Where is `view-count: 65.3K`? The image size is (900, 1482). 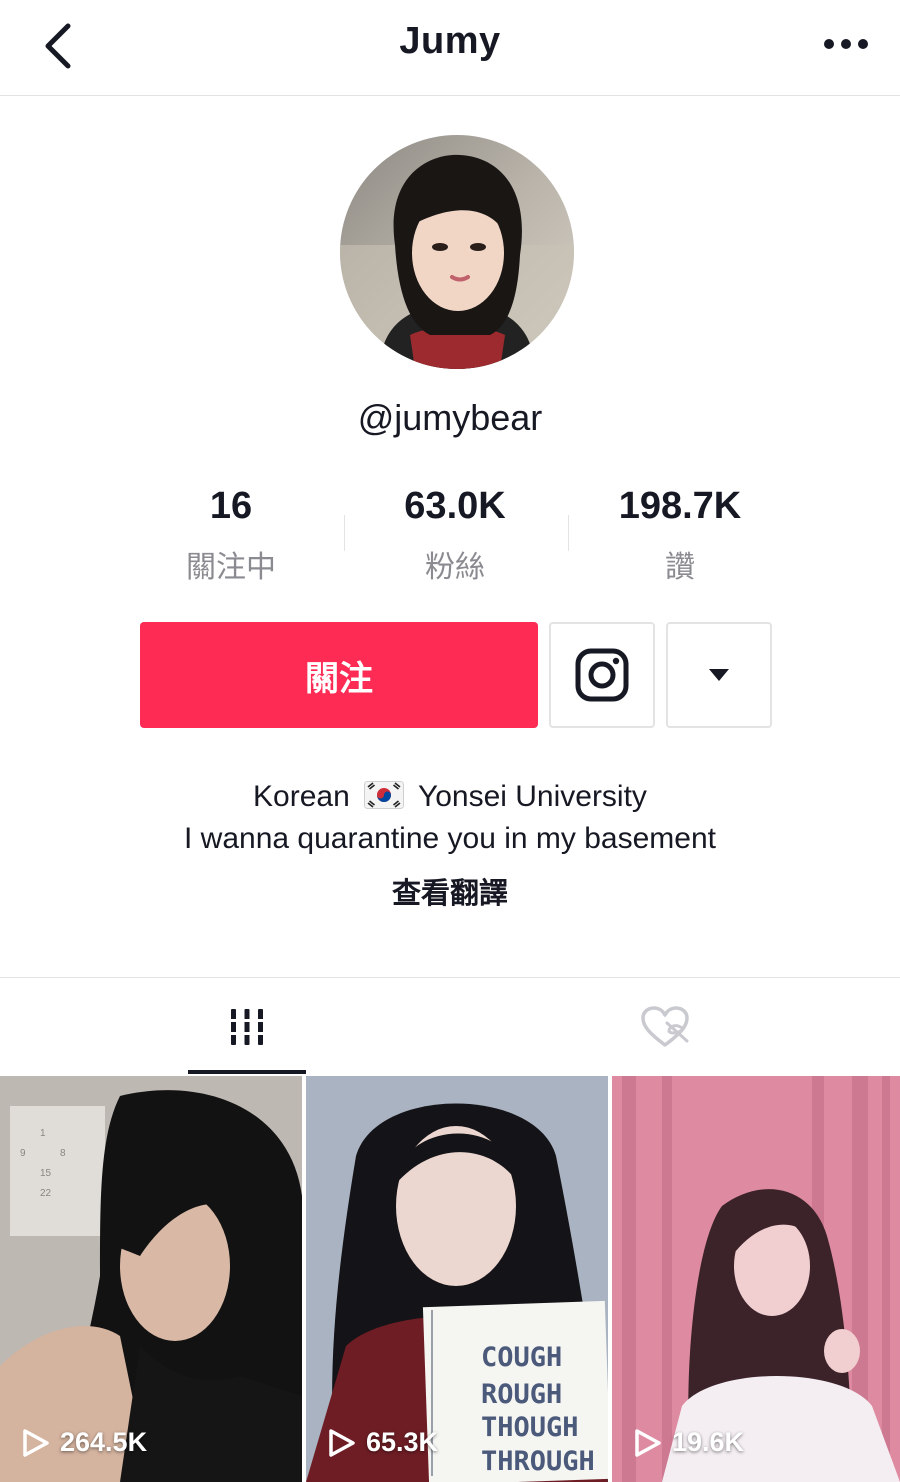 view-count: 65.3K is located at coordinates (383, 1442).